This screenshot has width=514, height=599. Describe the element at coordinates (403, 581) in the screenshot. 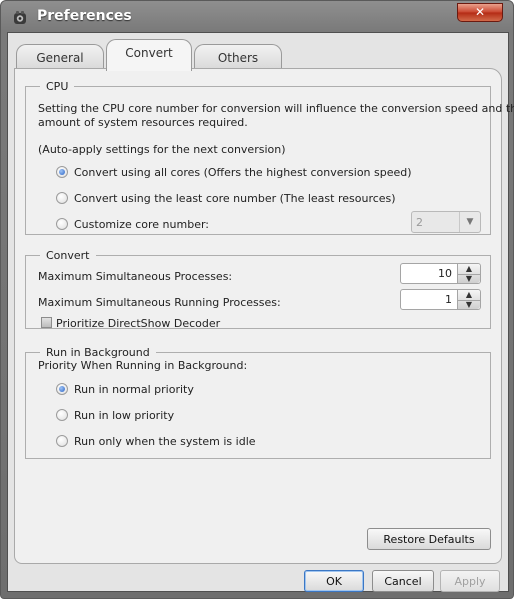

I see `cancel-button: Cancel` at that location.